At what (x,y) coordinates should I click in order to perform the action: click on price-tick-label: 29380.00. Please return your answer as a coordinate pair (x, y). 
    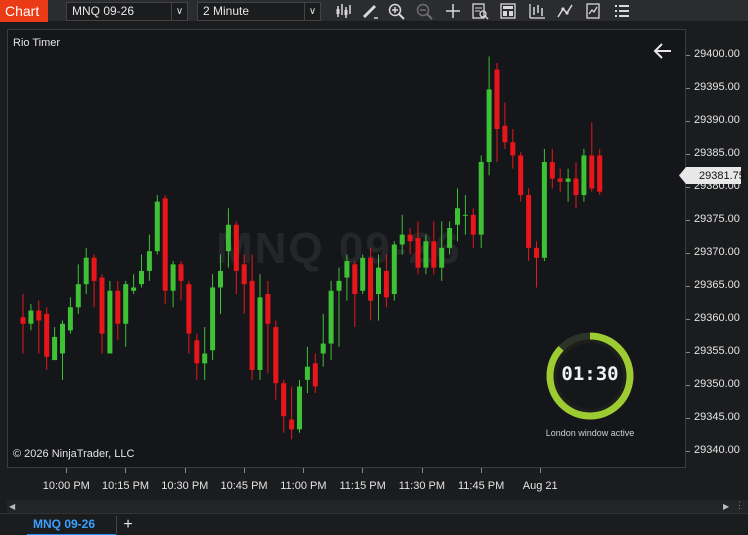
    Looking at the image, I should click on (717, 186).